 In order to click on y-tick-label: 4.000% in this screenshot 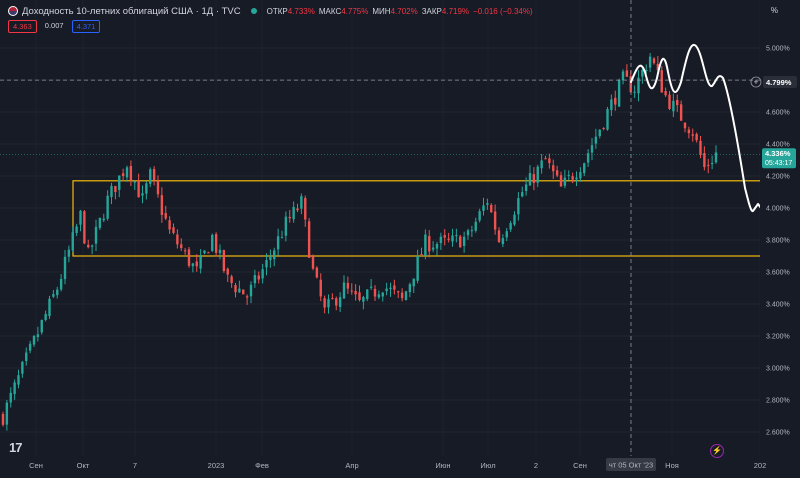, I will do `click(778, 209)`.